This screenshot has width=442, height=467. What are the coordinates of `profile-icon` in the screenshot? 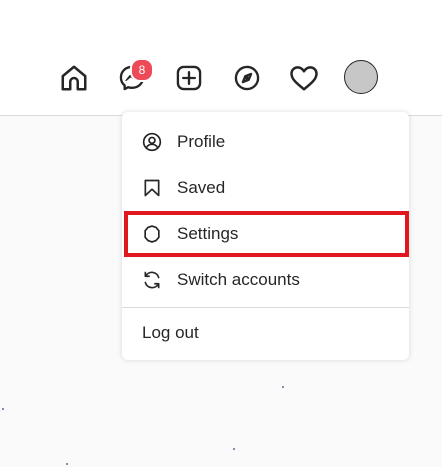 It's located at (152, 142).